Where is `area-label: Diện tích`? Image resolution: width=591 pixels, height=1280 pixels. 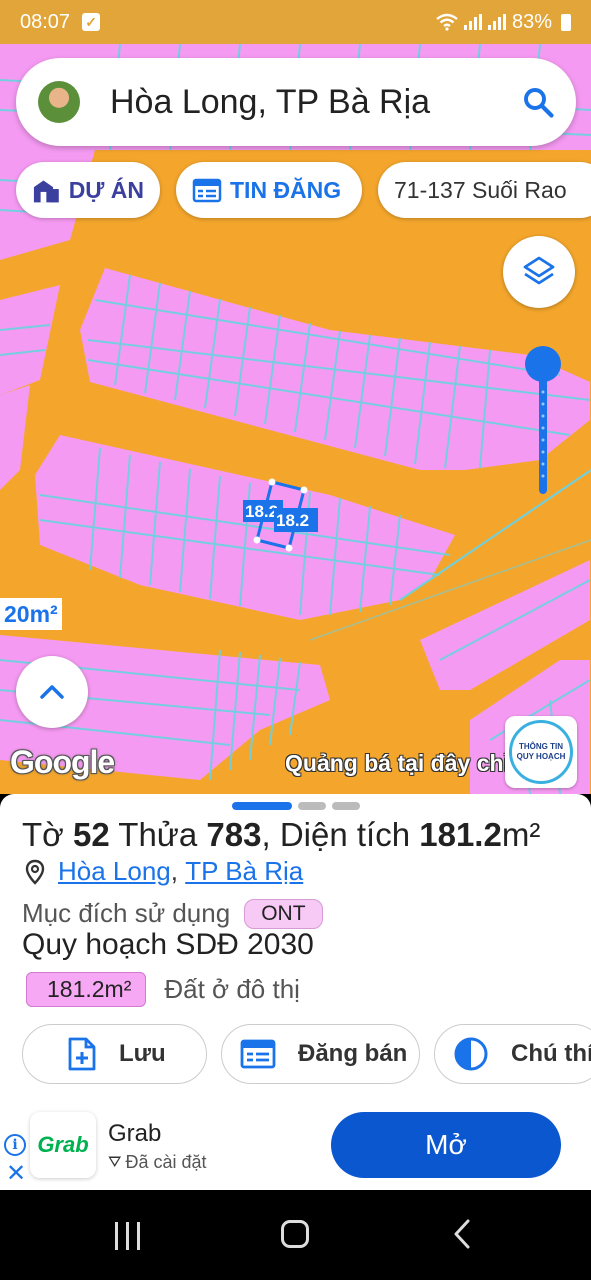
area-label: Diện tích is located at coordinates (345, 834).